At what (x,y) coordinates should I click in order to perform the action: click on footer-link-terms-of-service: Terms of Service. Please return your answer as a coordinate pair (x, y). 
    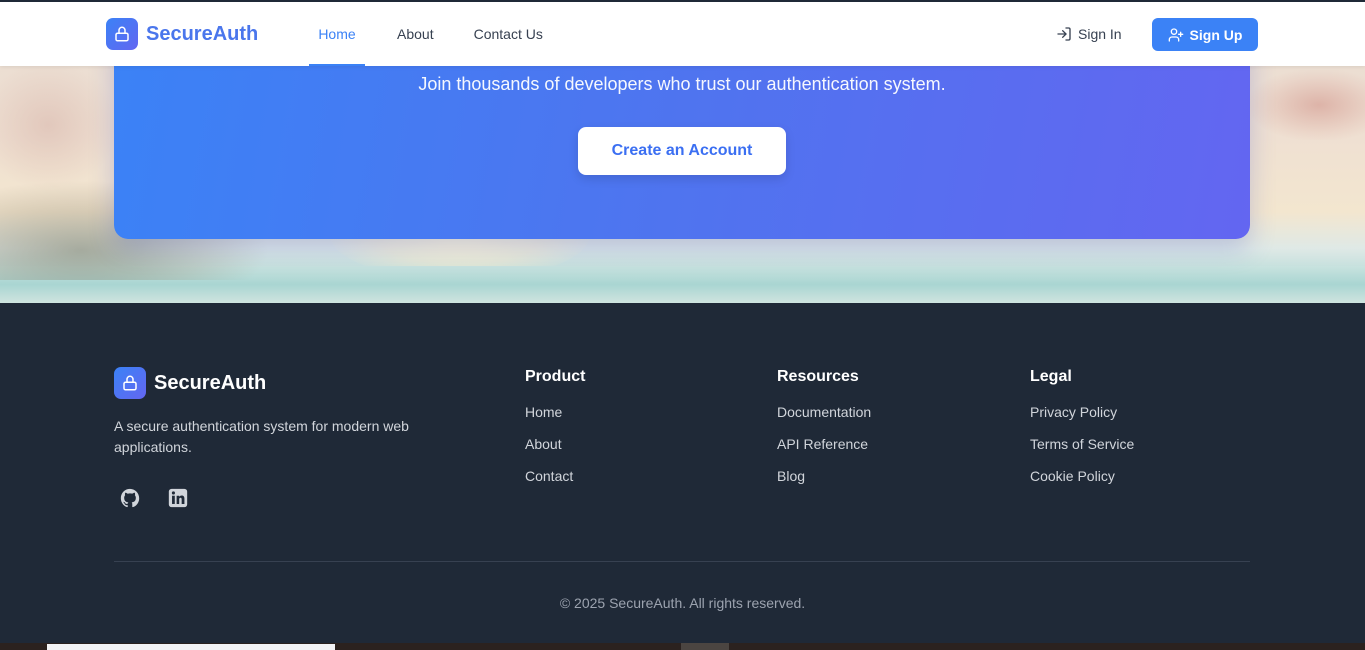
    Looking at the image, I should click on (1082, 451).